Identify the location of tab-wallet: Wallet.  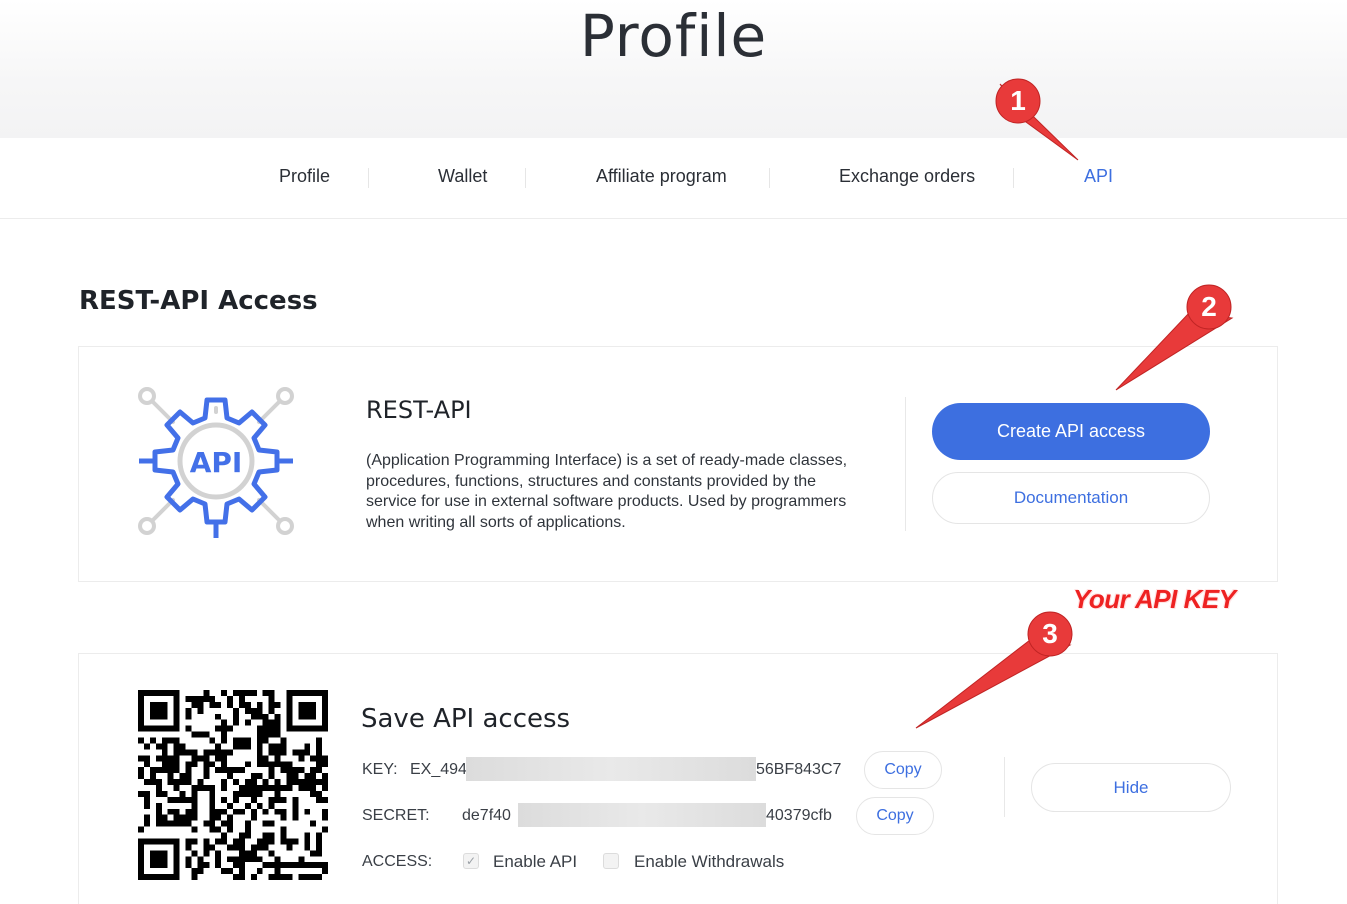
(462, 176).